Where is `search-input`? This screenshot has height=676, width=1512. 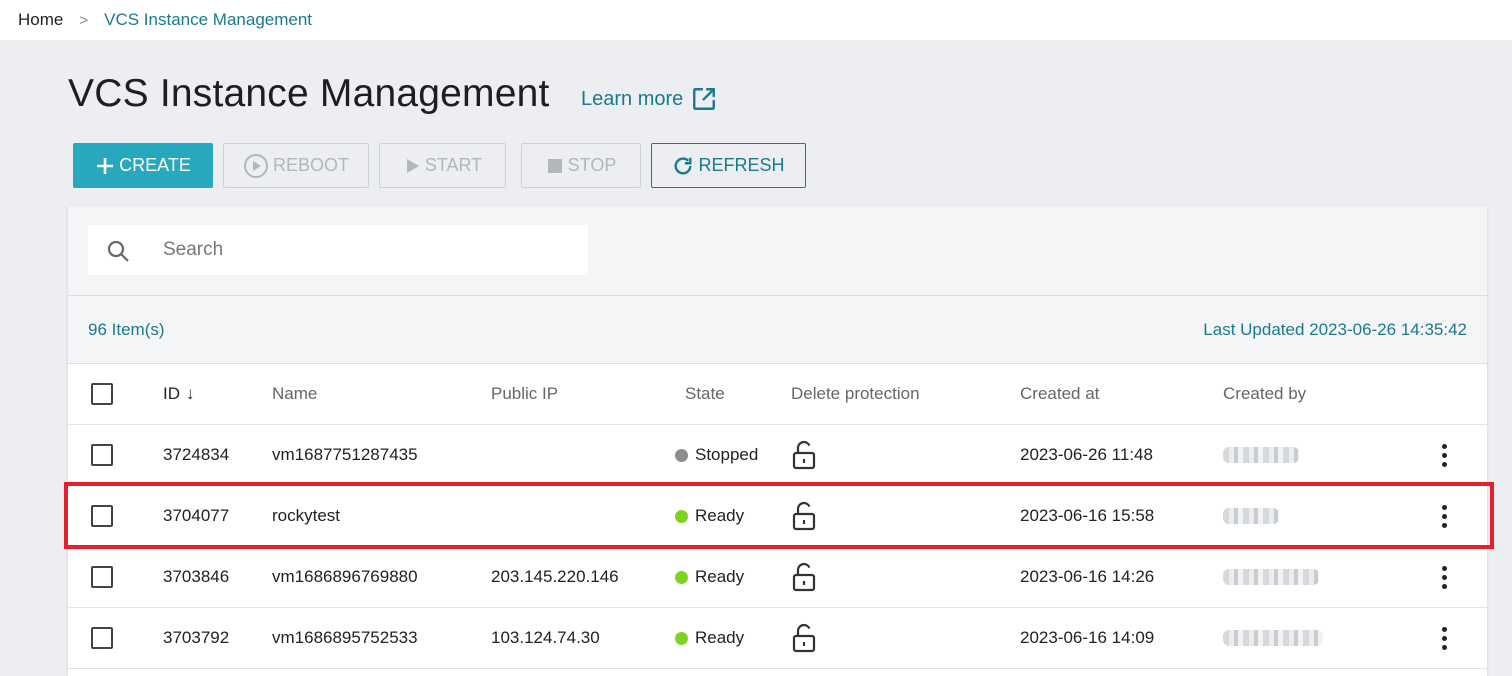 search-input is located at coordinates (368, 250).